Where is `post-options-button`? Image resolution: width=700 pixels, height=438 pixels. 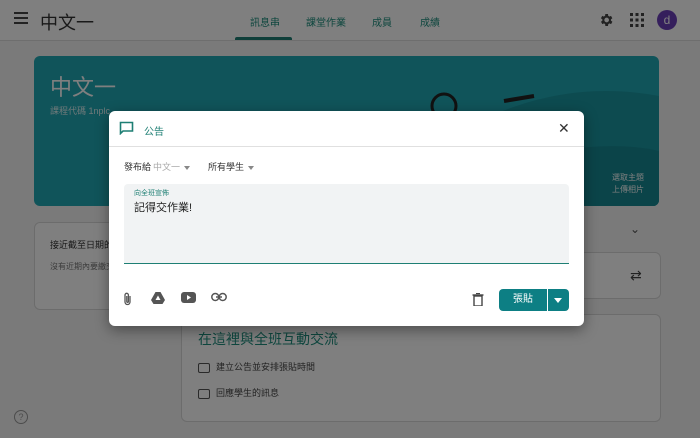
post-options-button is located at coordinates (558, 300).